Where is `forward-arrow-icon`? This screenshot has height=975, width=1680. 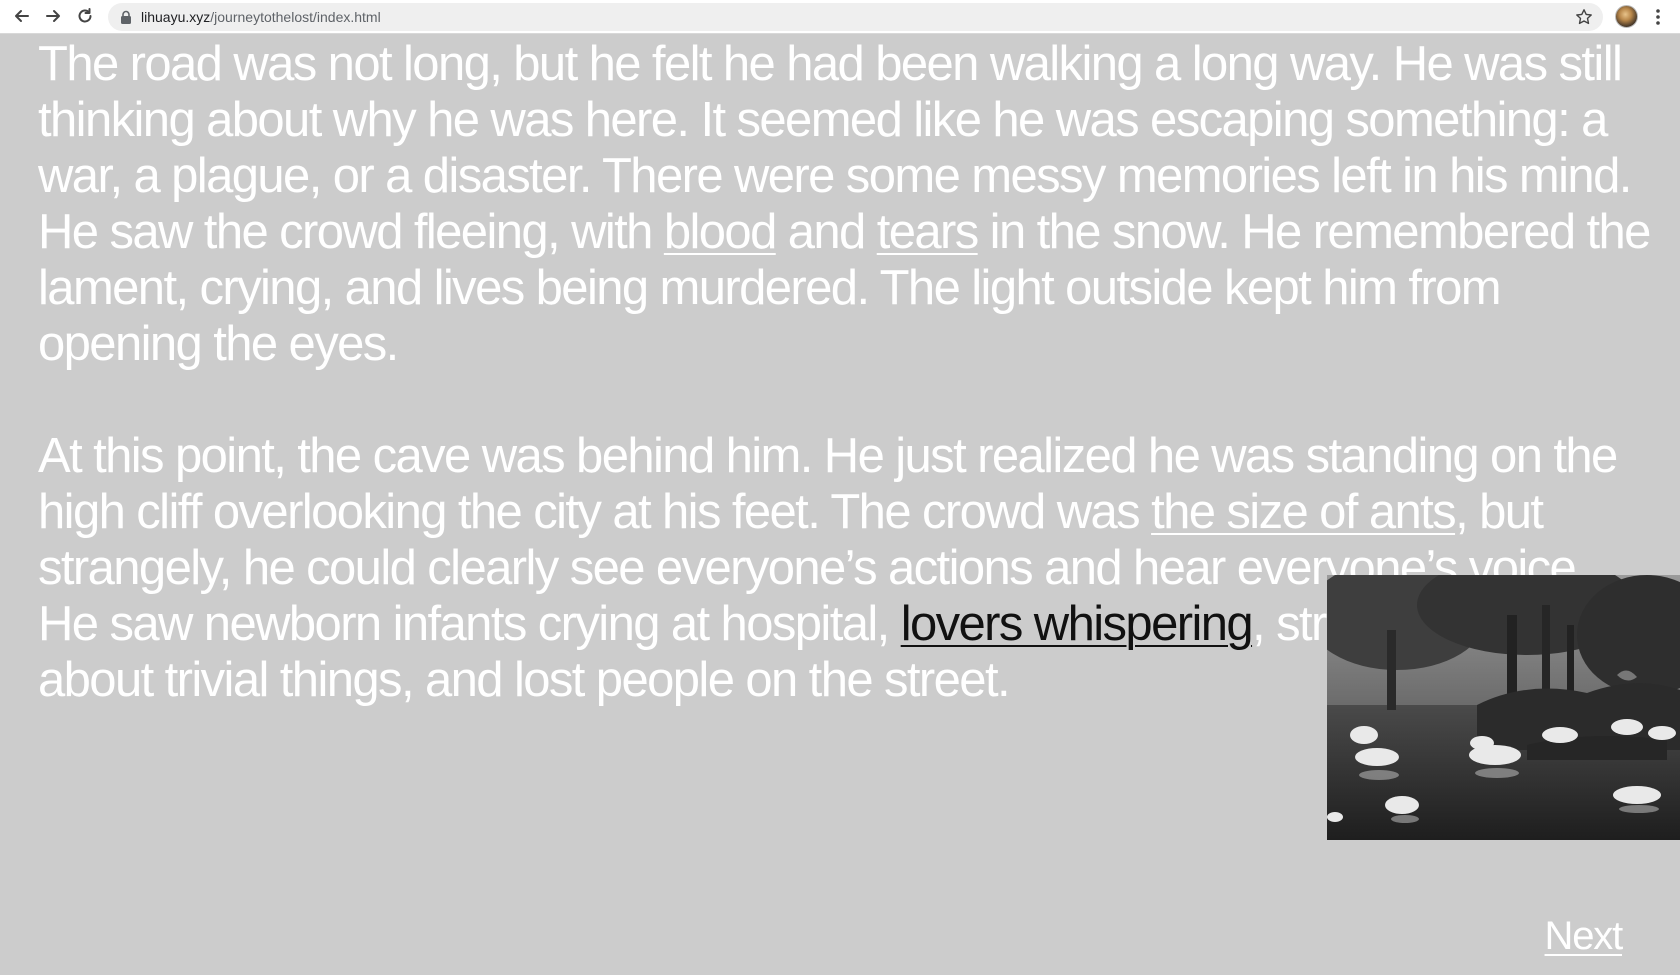
forward-arrow-icon is located at coordinates (53, 16).